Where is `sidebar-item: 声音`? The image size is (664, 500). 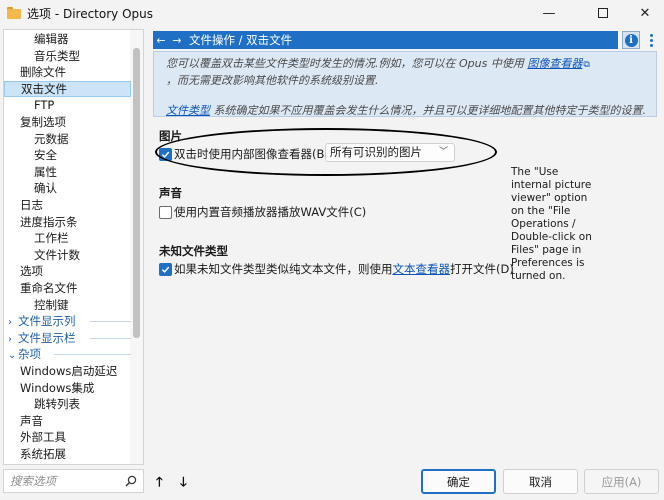
sidebar-item: 声音 is located at coordinates (67, 421).